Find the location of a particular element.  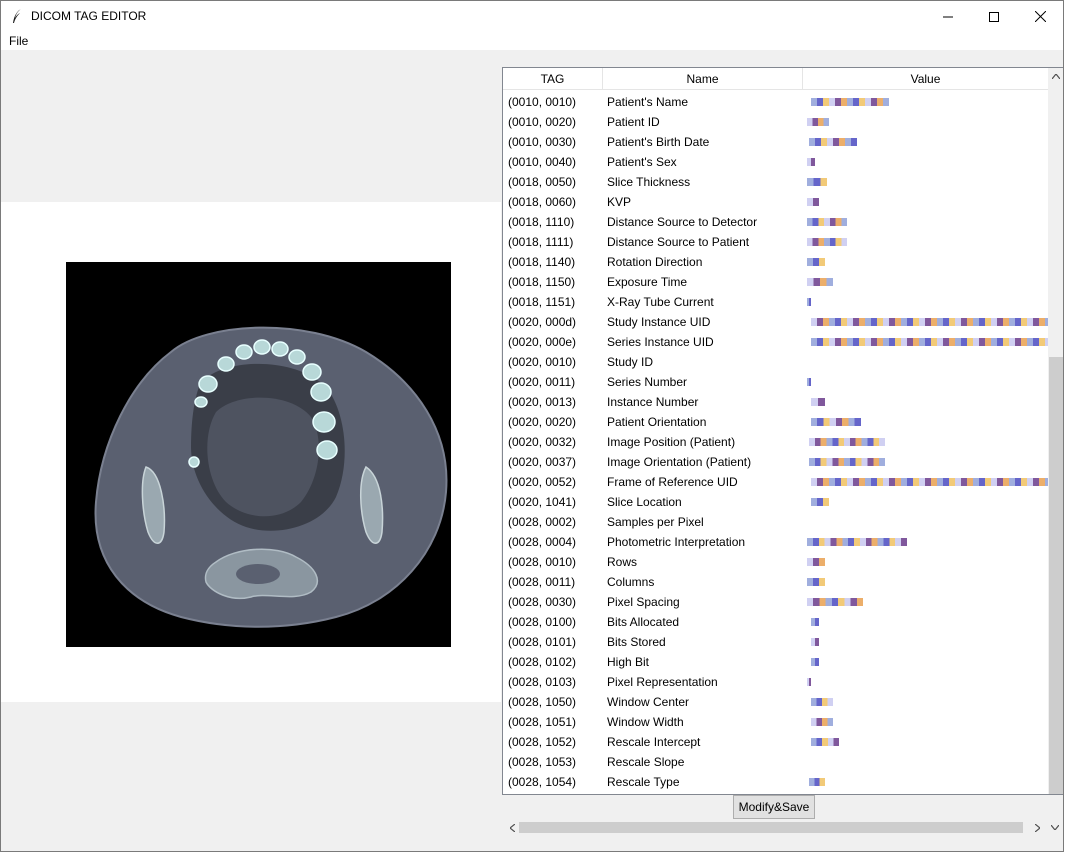

column-header-name: Name is located at coordinates (703, 79).